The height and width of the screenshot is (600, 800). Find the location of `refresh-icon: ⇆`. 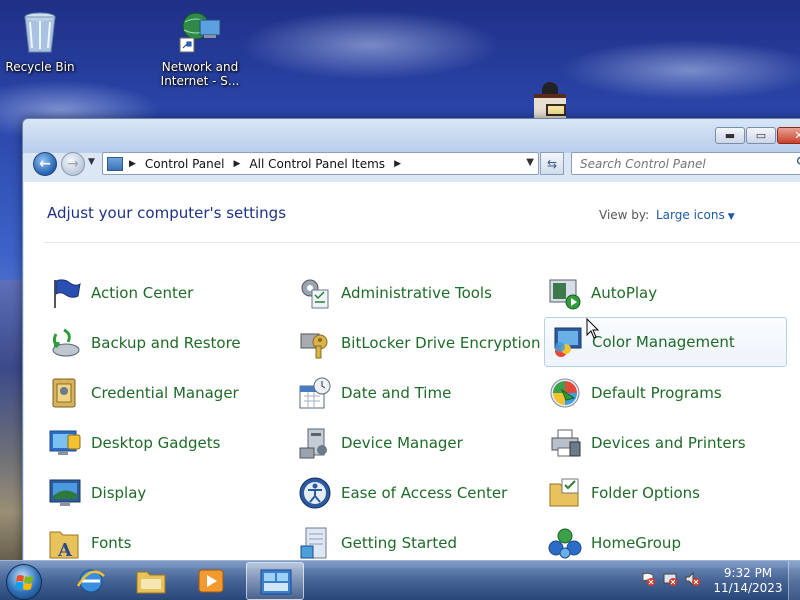

refresh-icon: ⇆ is located at coordinates (552, 163).